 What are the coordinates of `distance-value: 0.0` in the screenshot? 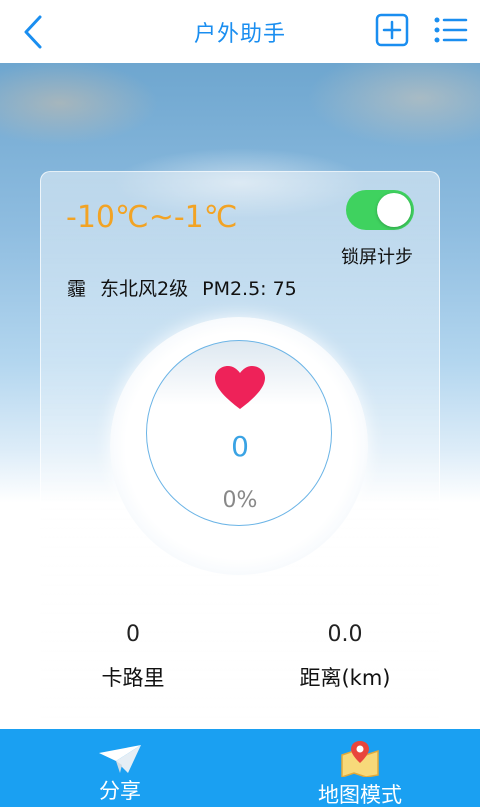 It's located at (345, 634).